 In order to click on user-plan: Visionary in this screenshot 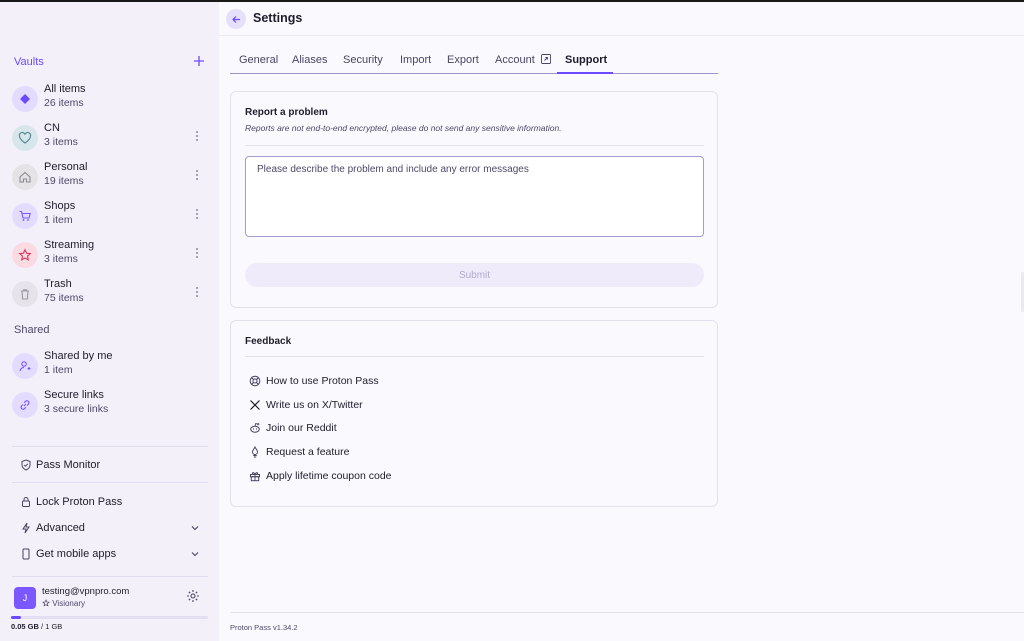, I will do `click(63, 603)`.